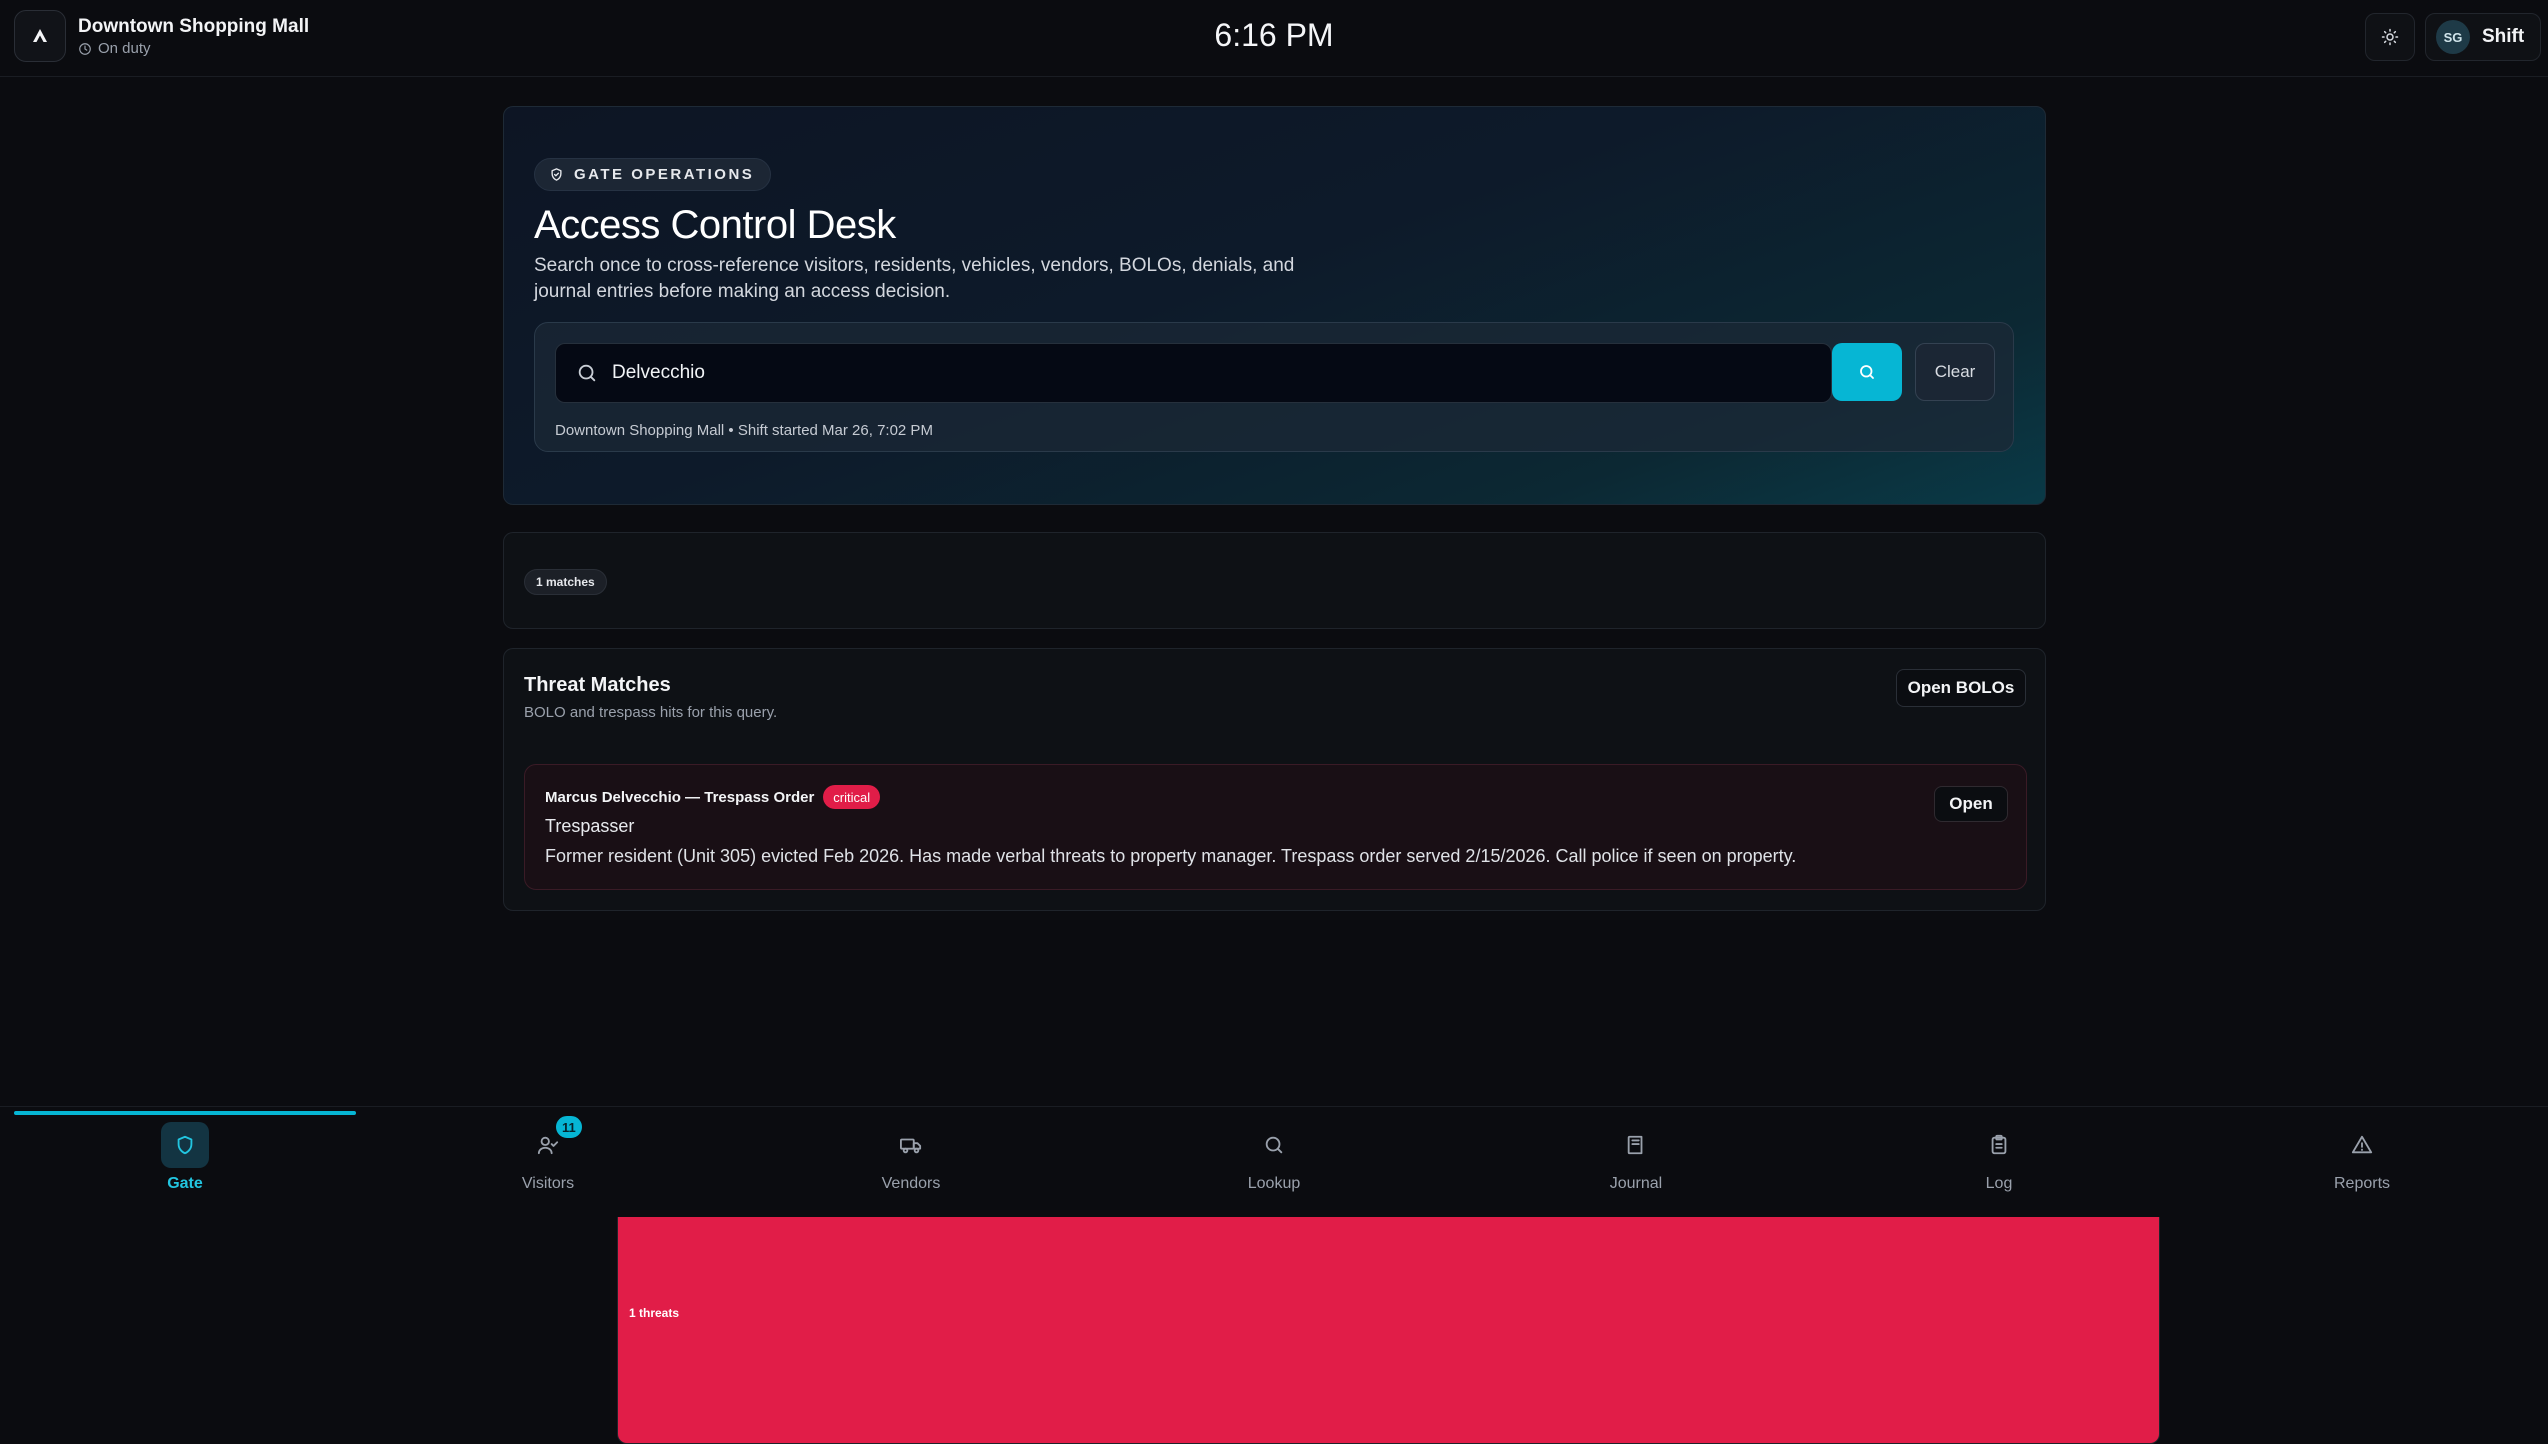  I want to click on nav-item-journal: Journal, so click(1636, 1164).